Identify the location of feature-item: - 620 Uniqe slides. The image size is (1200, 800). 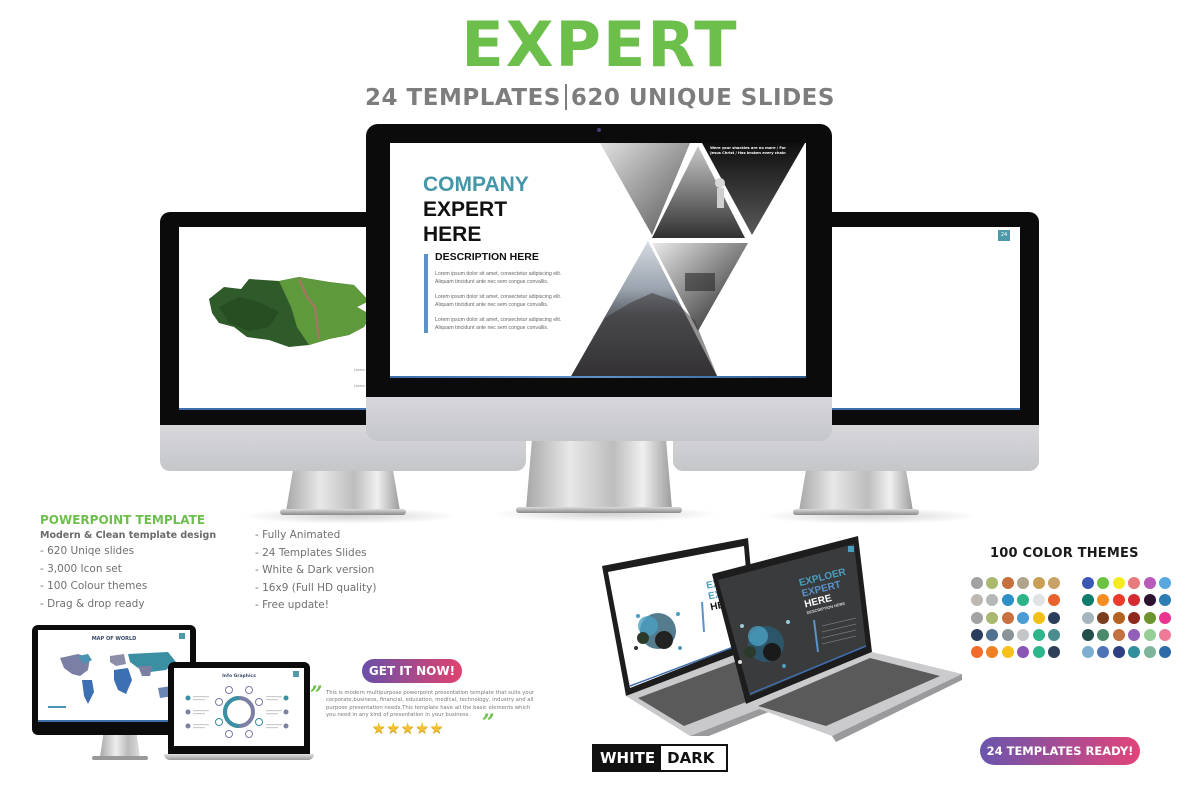
(87, 551).